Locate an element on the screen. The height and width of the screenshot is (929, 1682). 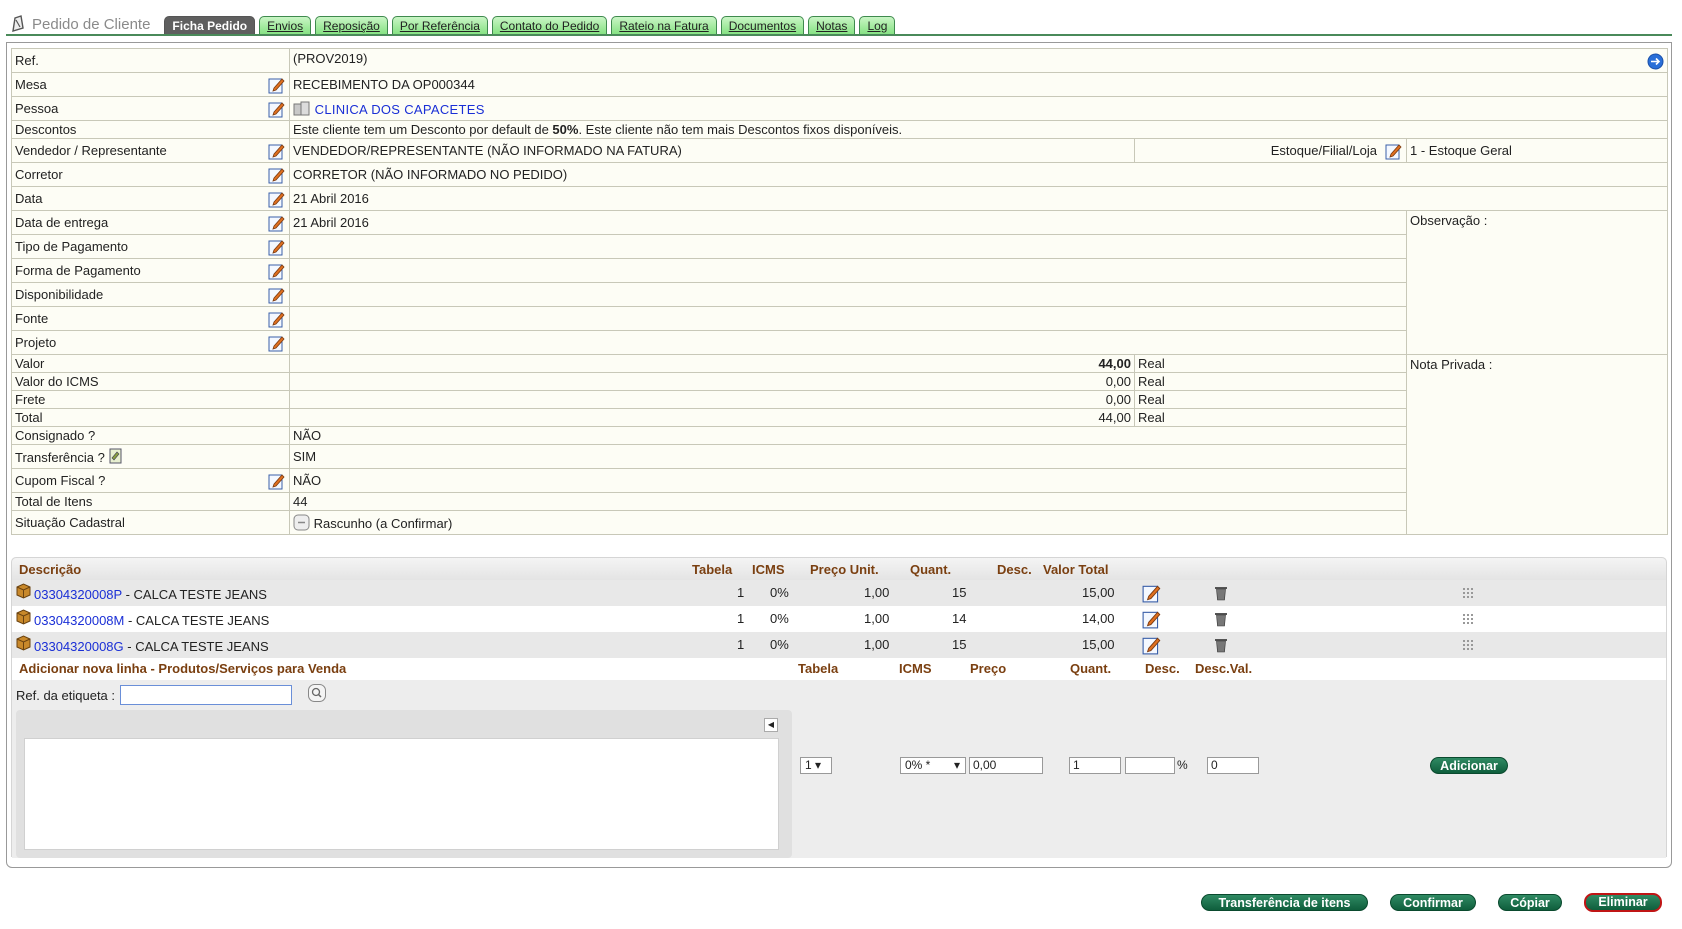
tab-por-referencia: Por Referência is located at coordinates (439, 26).